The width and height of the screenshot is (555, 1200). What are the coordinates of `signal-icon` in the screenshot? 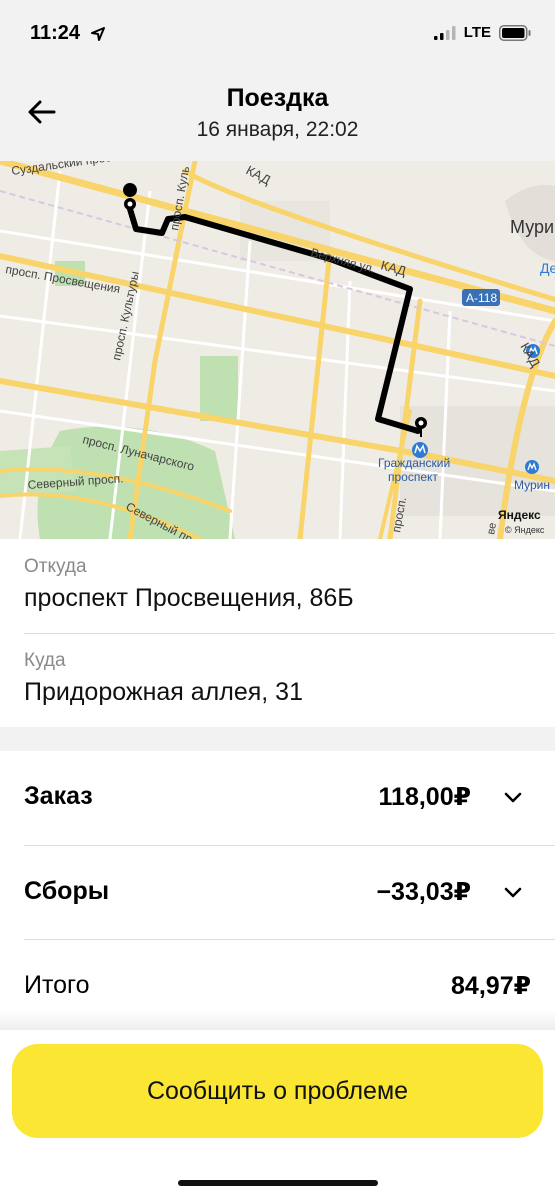 It's located at (444, 32).